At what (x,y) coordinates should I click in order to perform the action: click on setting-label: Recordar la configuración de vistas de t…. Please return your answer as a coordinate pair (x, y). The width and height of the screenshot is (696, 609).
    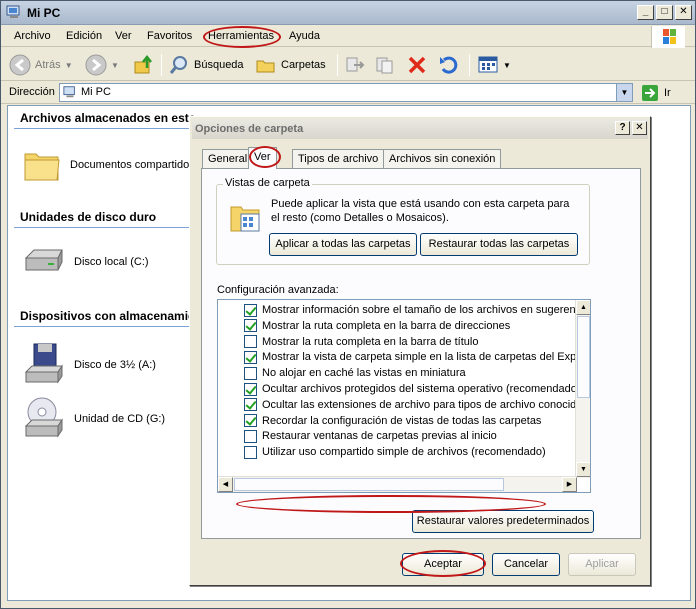
    Looking at the image, I should click on (402, 420).